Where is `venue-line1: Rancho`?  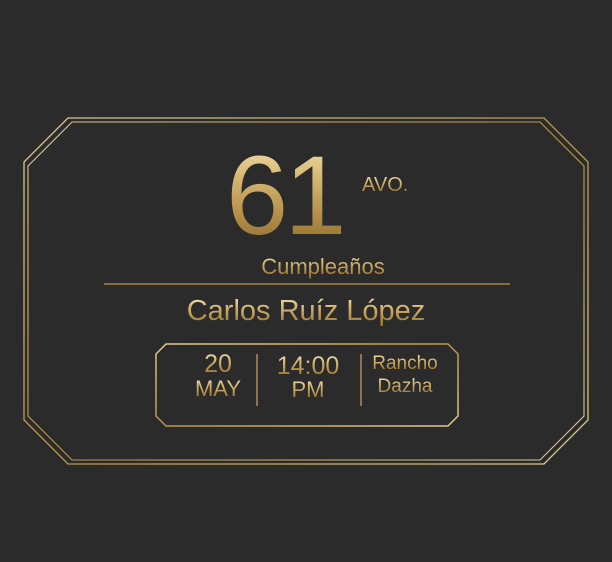 venue-line1: Rancho is located at coordinates (405, 363).